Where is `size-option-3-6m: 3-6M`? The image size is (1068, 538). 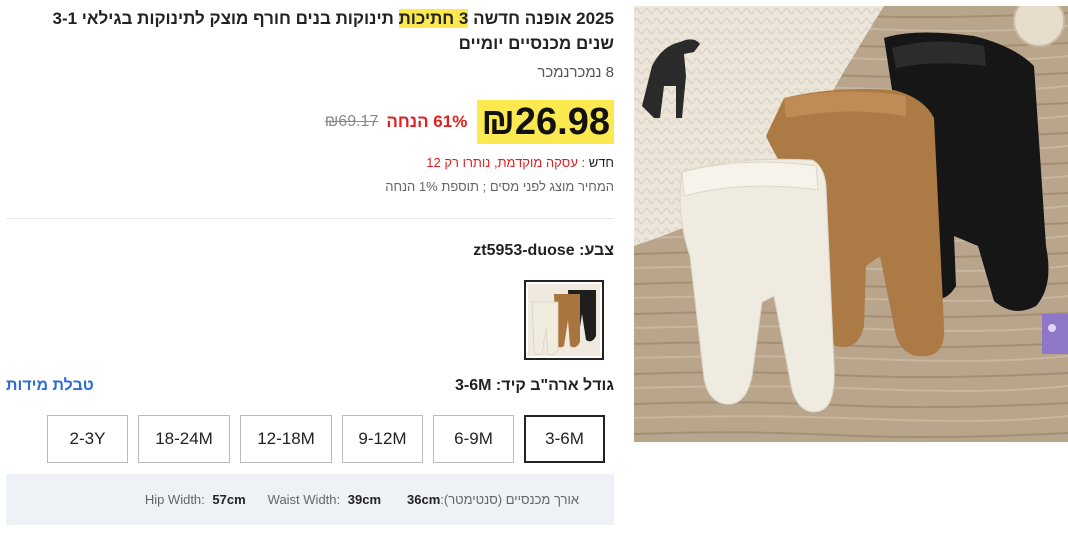
size-option-3-6m: 3-6M is located at coordinates (564, 439).